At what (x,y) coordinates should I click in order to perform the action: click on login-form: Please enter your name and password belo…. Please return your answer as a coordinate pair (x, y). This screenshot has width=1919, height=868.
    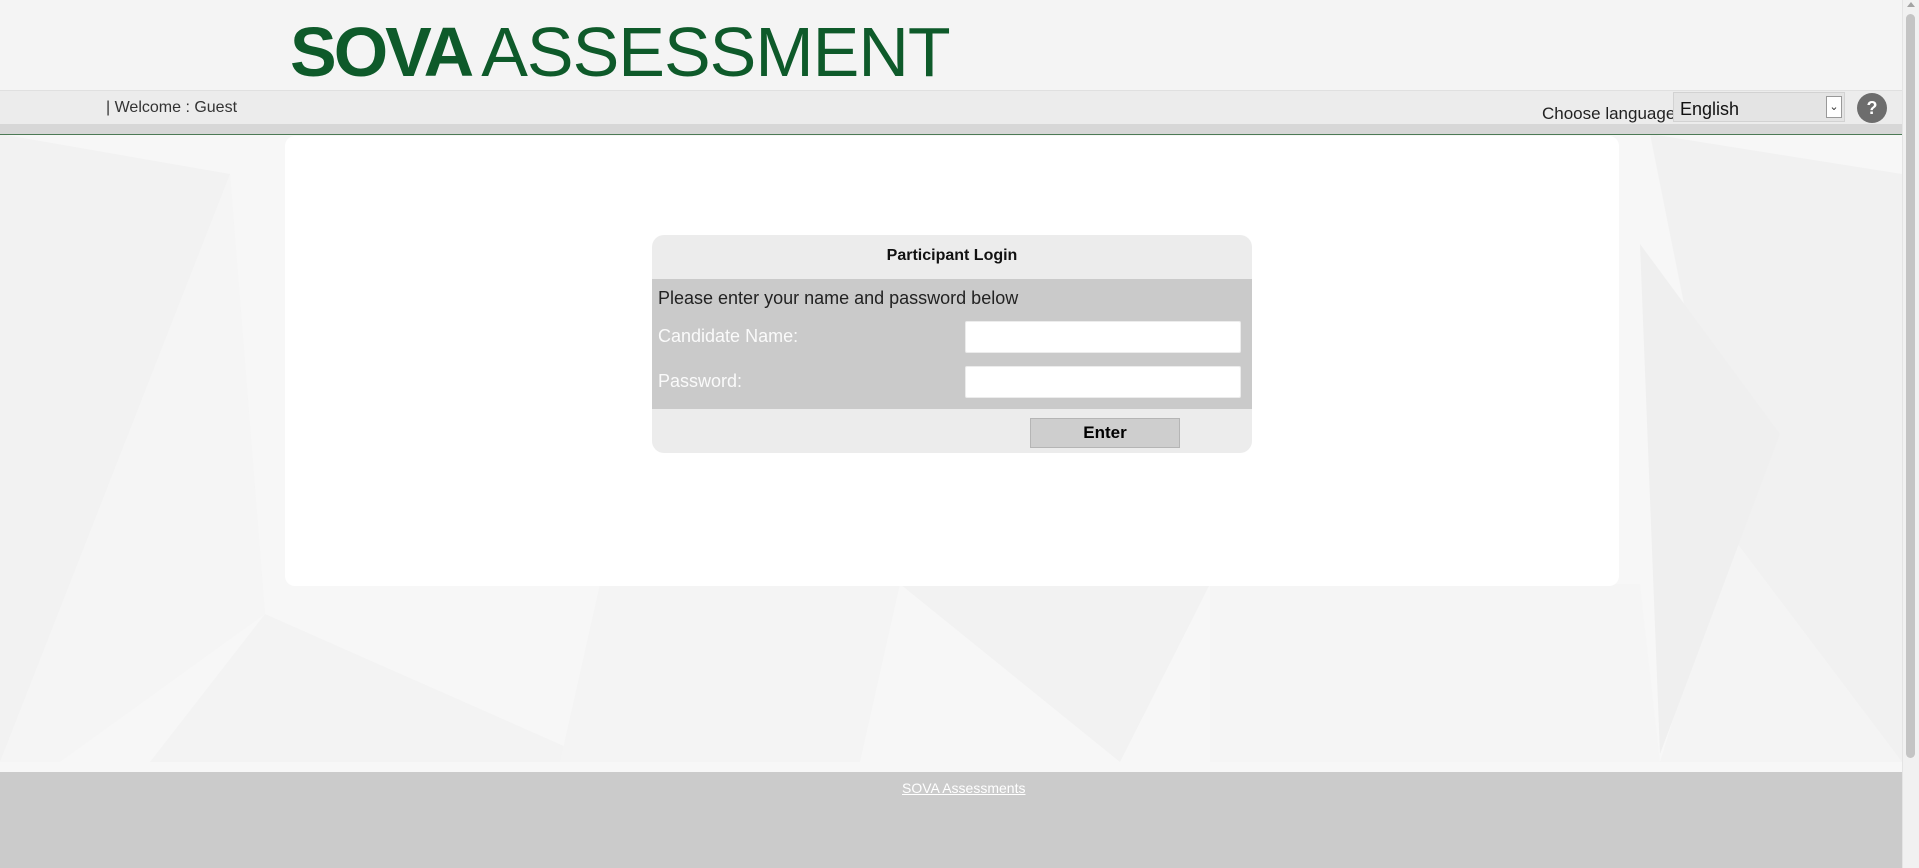
    Looking at the image, I should click on (952, 344).